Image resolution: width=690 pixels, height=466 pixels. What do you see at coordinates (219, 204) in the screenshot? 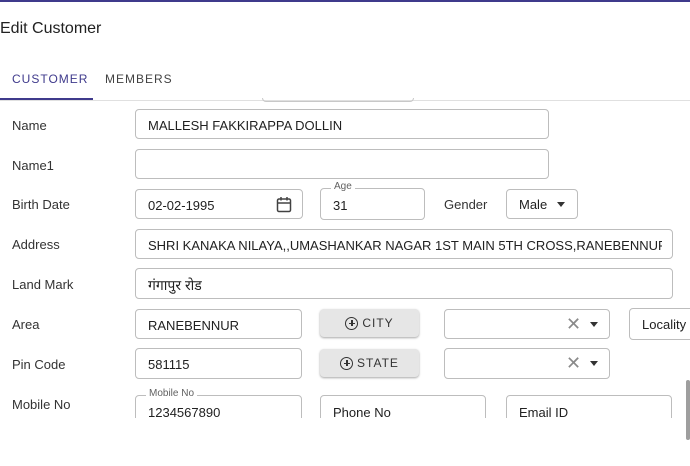
I see `birth-date-field: 02-02-1995` at bounding box center [219, 204].